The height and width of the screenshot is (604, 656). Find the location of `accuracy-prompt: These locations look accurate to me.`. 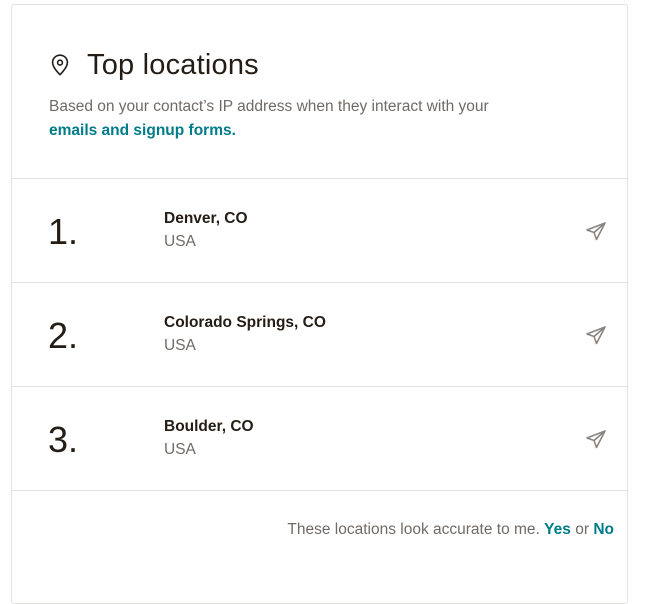

accuracy-prompt: These locations look accurate to me. is located at coordinates (413, 529).